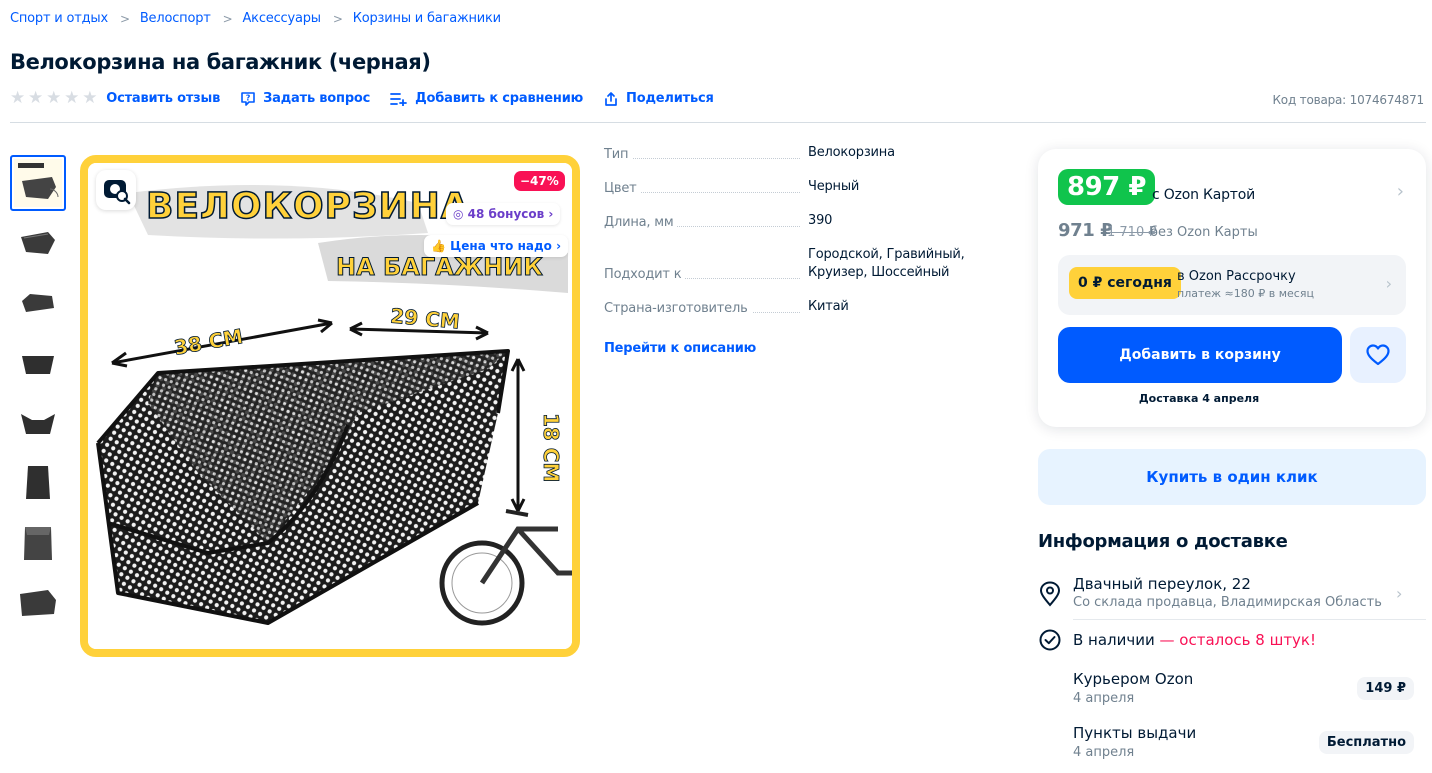 The image size is (1432, 773). Describe the element at coordinates (175, 18) in the screenshot. I see `breadcrumb-cycling: Велоспорт` at that location.